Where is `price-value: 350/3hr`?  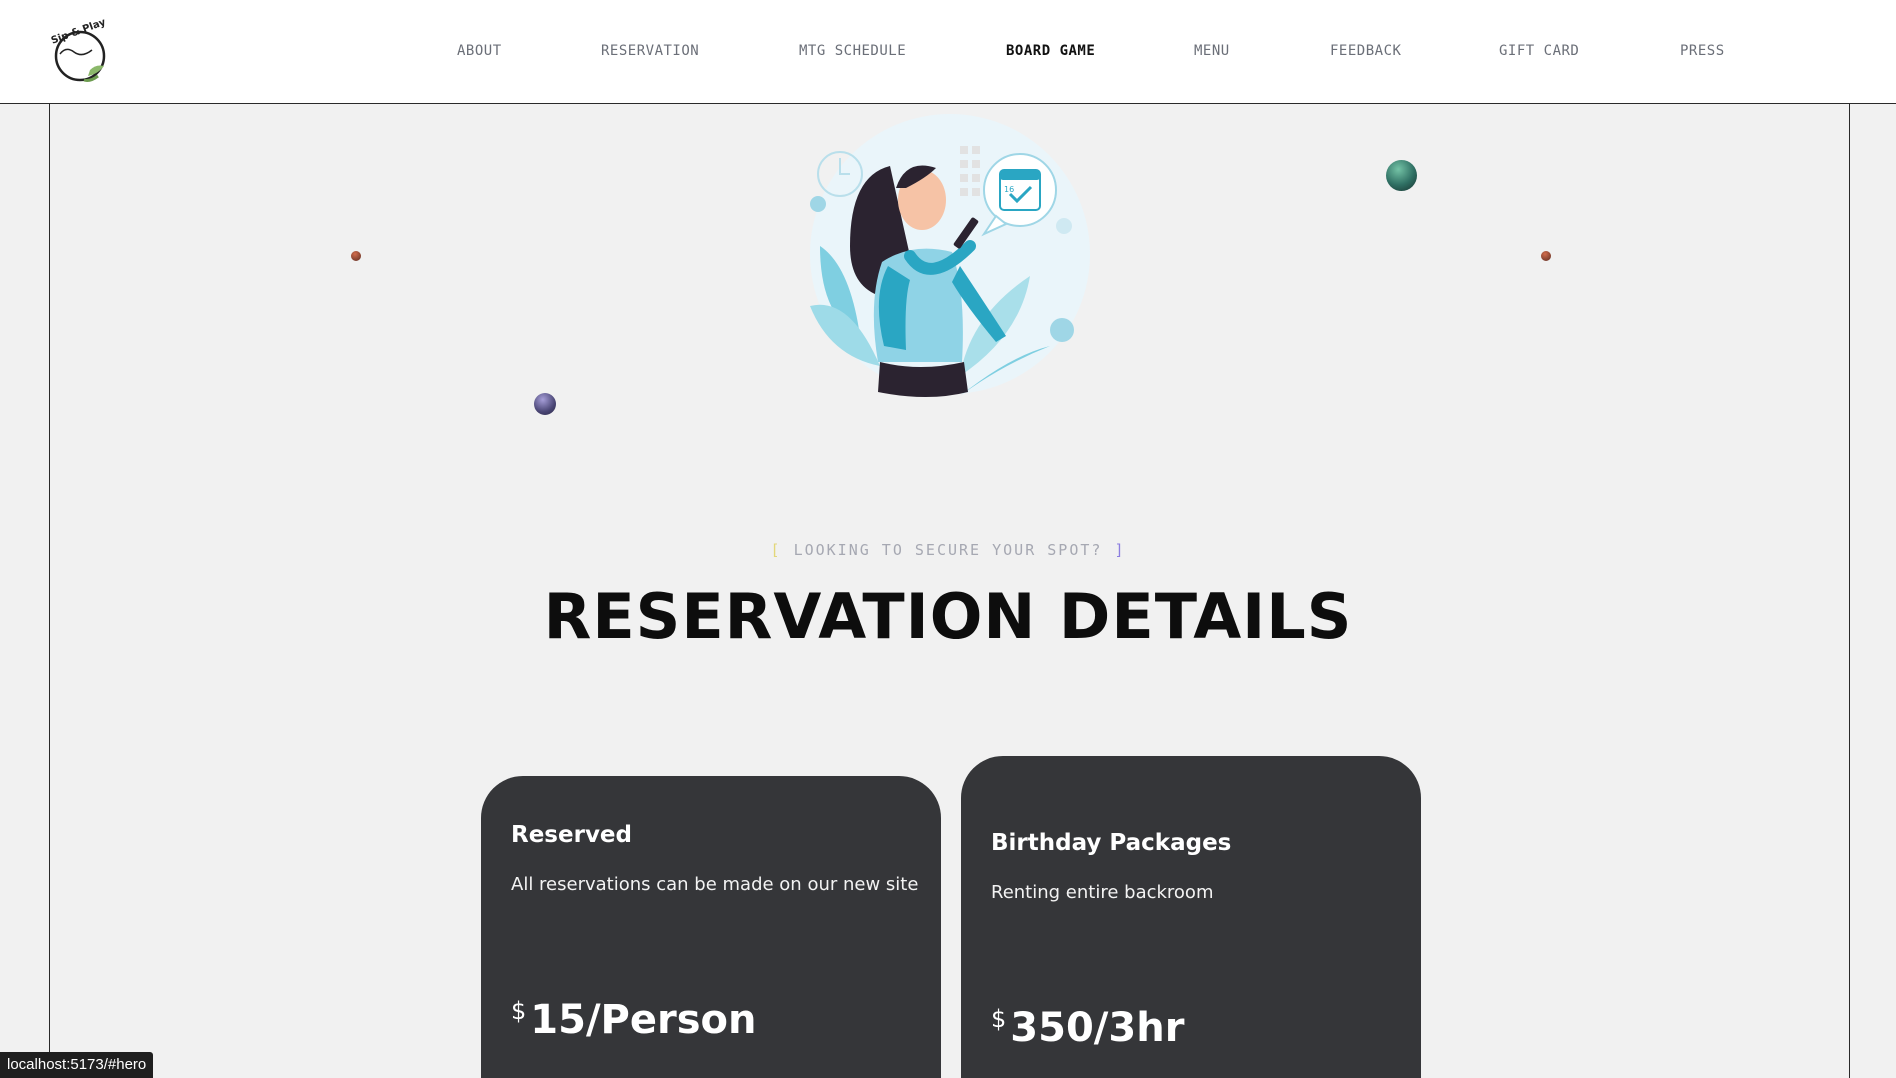 price-value: 350/3hr is located at coordinates (1097, 1028).